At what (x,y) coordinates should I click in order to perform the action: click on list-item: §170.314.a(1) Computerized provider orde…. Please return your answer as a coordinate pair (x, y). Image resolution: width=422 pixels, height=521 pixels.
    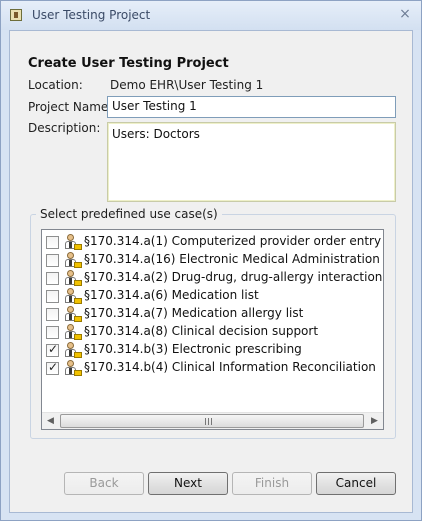
    Looking at the image, I should click on (212, 242).